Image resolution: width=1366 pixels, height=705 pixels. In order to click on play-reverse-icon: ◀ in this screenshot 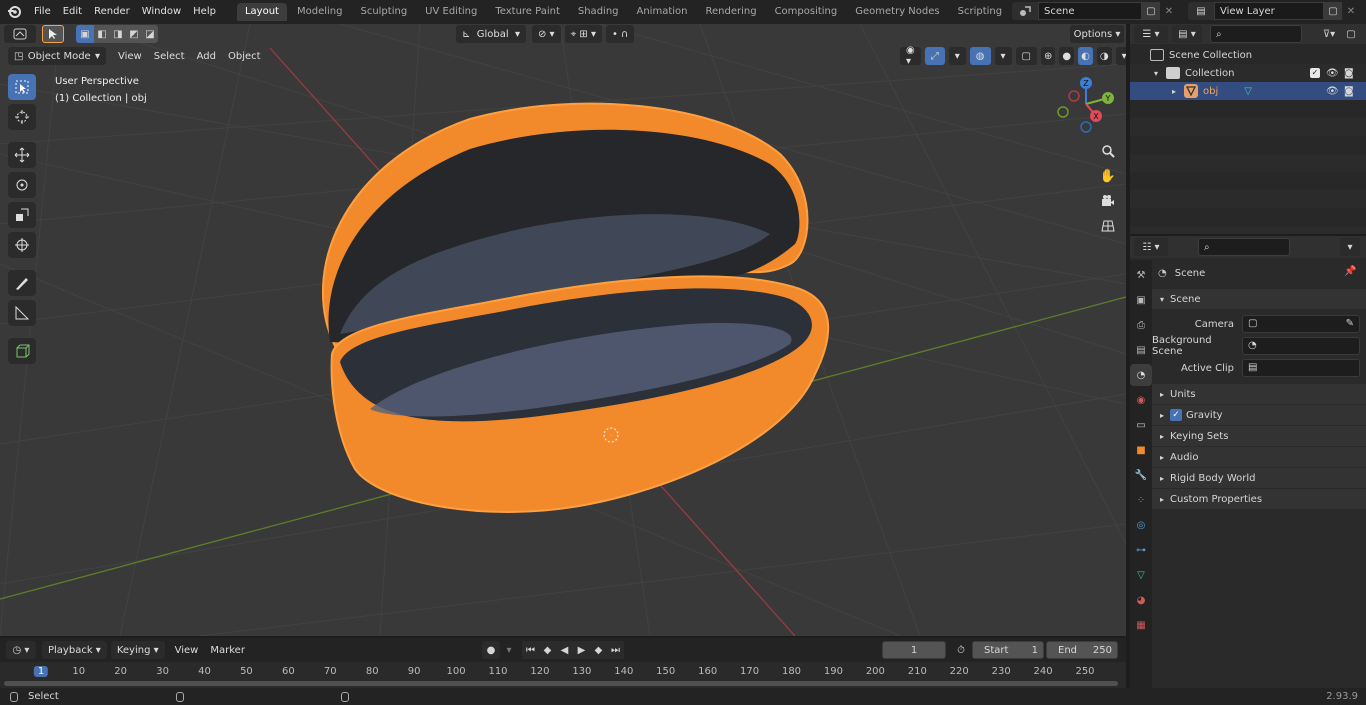, I will do `click(564, 650)`.